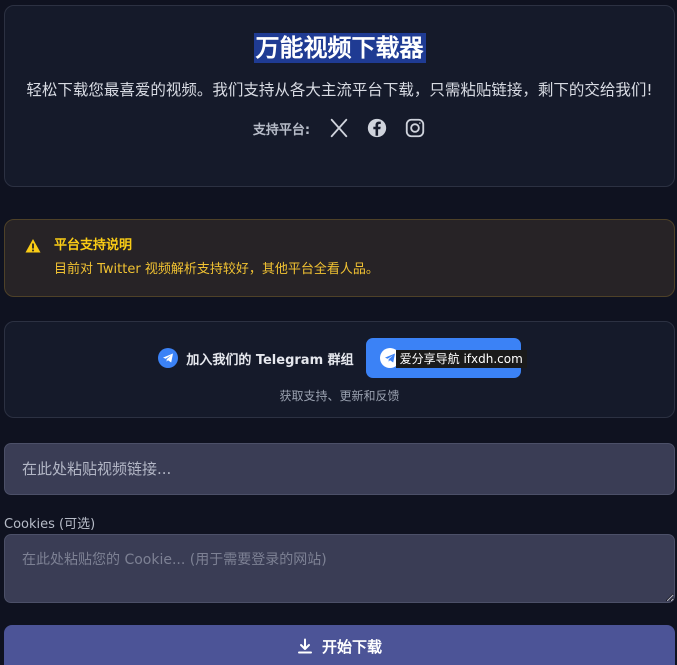 The width and height of the screenshot is (677, 665). Describe the element at coordinates (339, 48) in the screenshot. I see `page-title: 万能视频下载器` at that location.